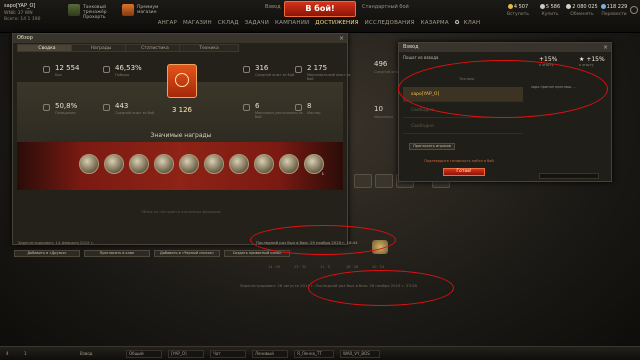  What do you see at coordinates (197, 23) in the screenshot?
I see `menu-shop: МАГАЗИН` at bounding box center [197, 23].